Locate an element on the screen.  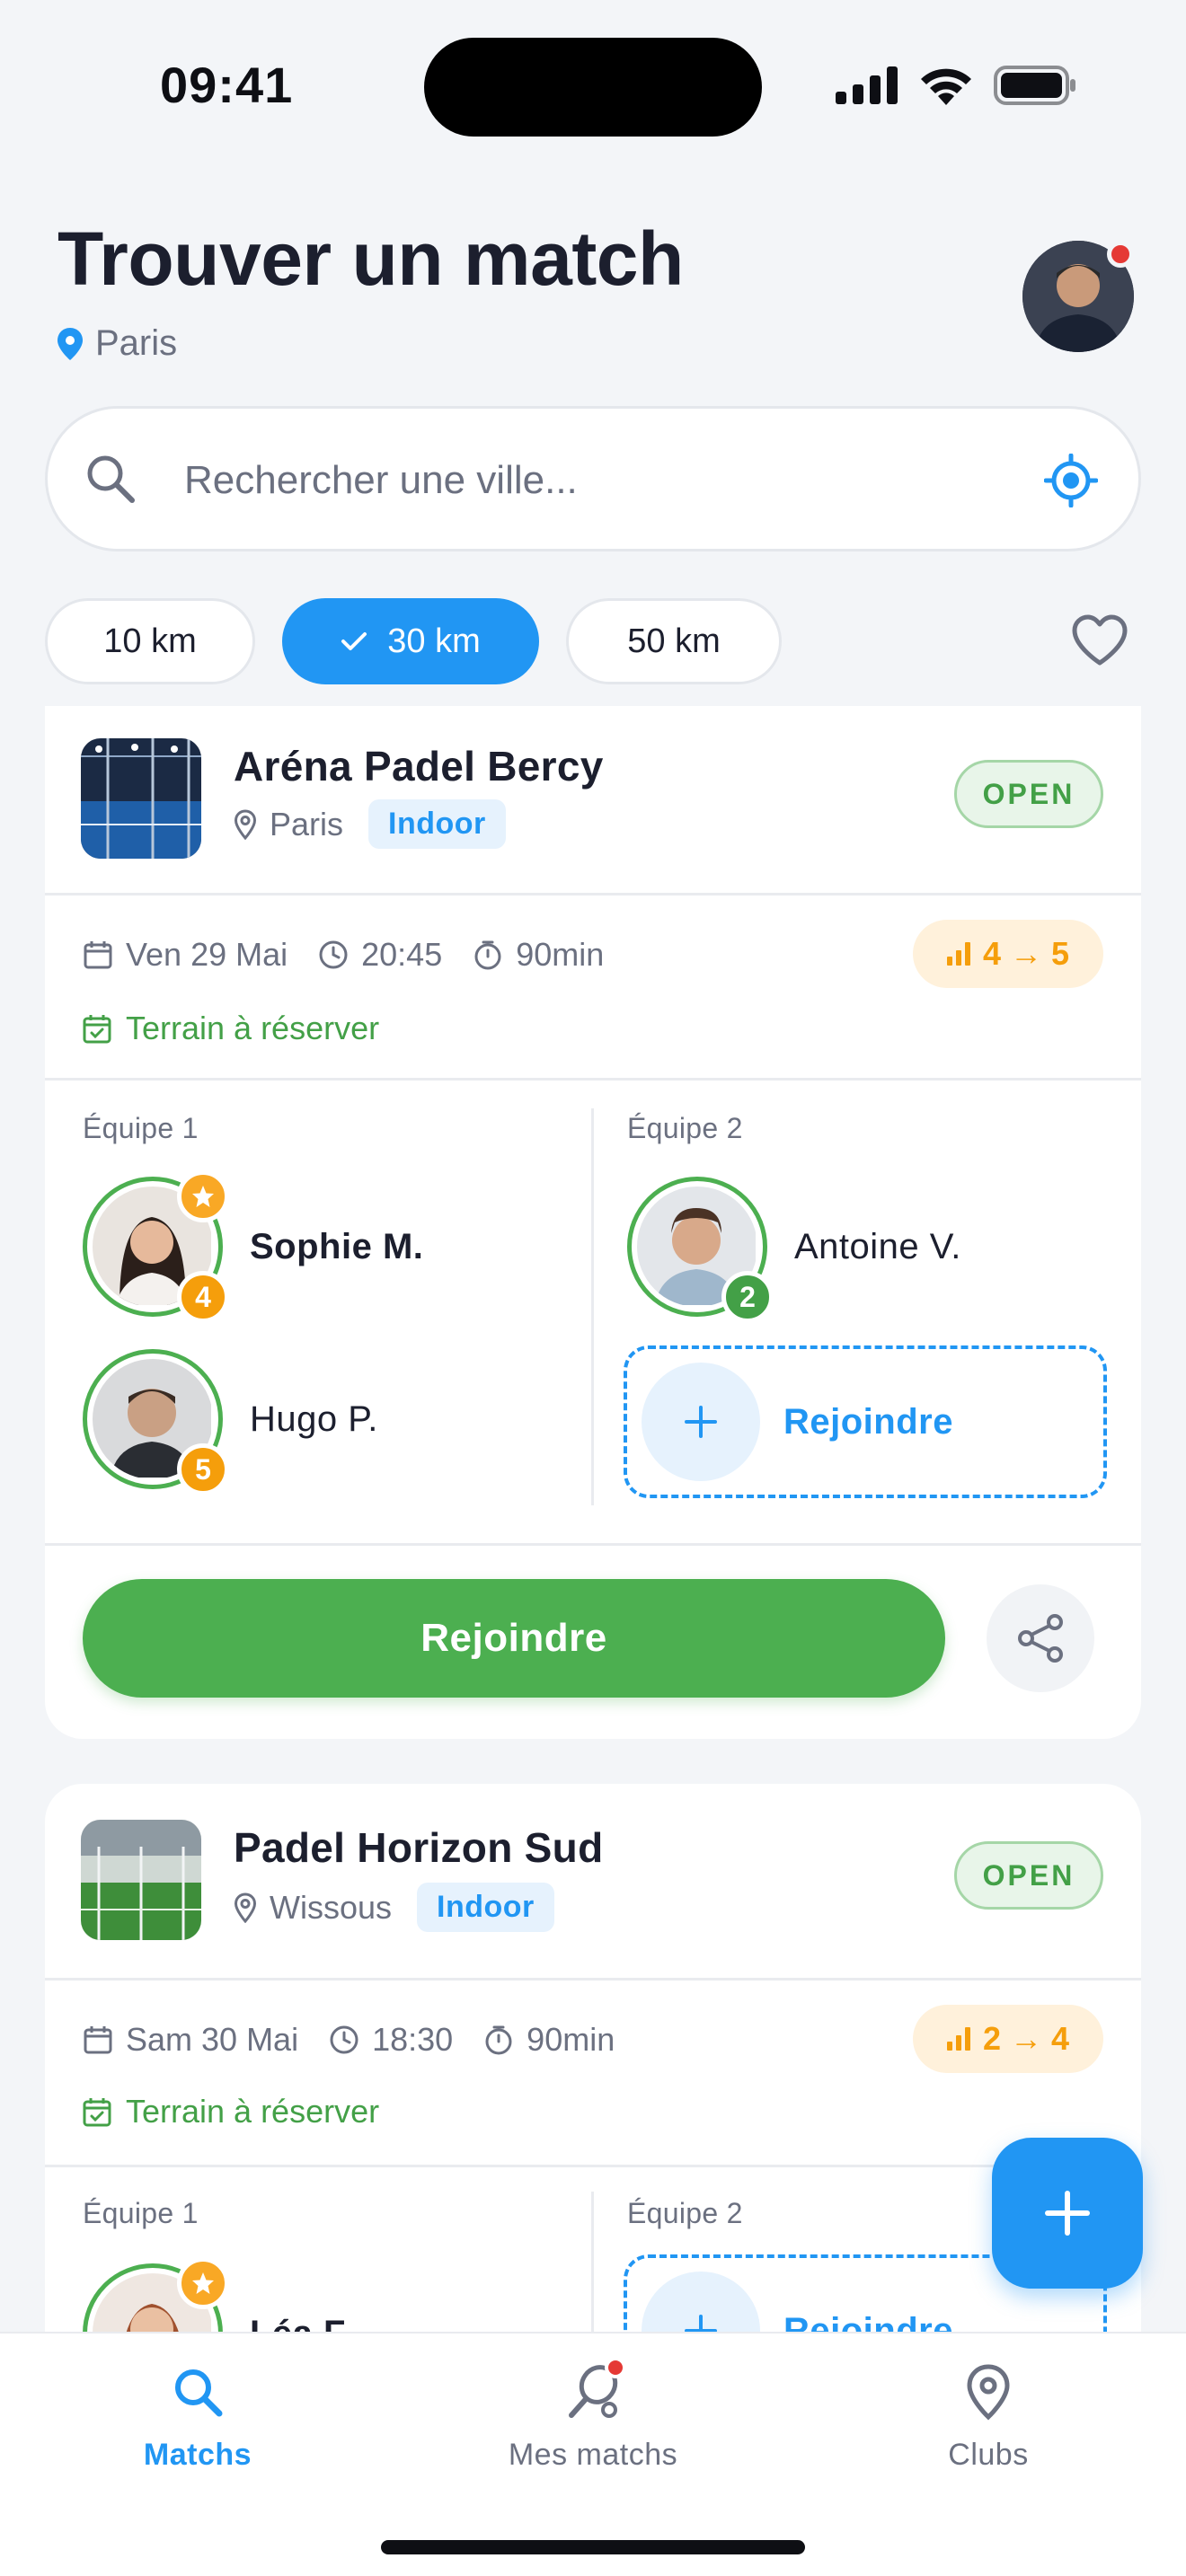
profile-avatar-button is located at coordinates (1078, 296).